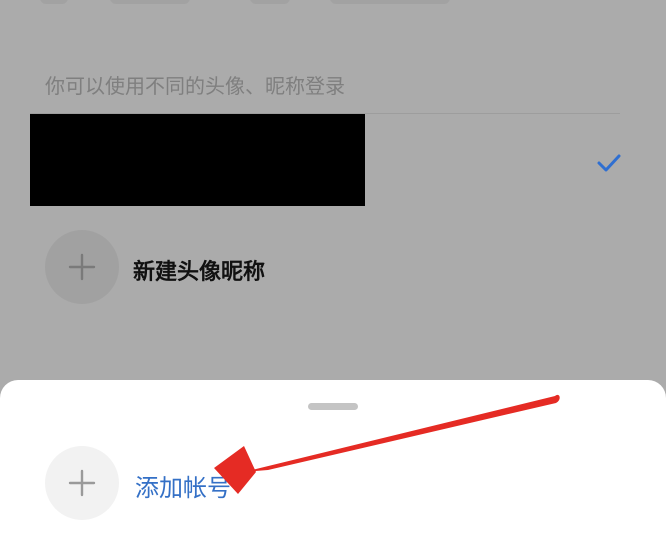  What do you see at coordinates (609, 163) in the screenshot?
I see `check-icon` at bounding box center [609, 163].